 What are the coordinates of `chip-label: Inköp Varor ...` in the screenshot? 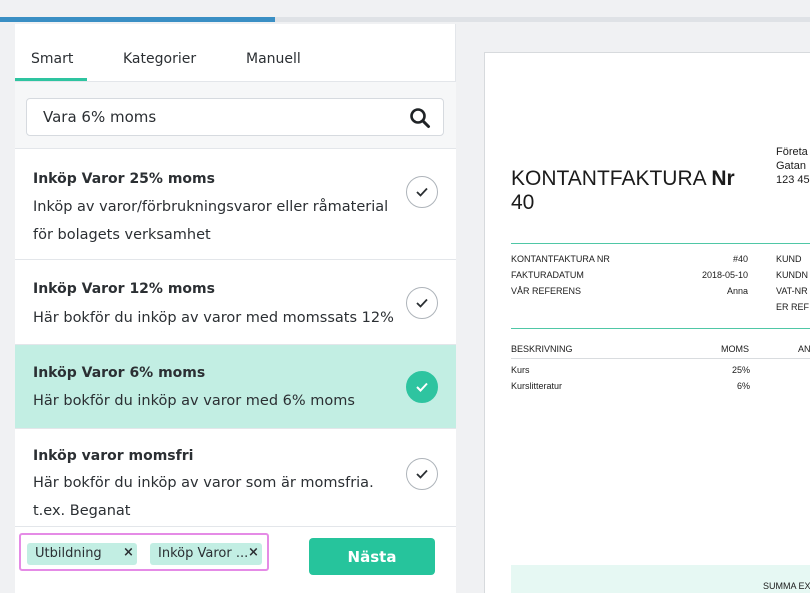 It's located at (203, 553).